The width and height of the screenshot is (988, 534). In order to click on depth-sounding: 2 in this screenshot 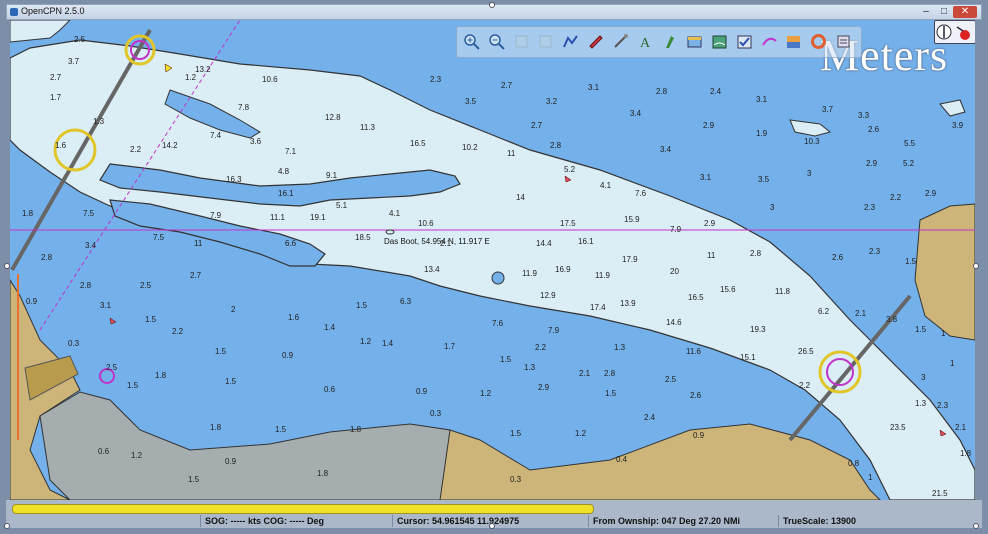, I will do `click(233, 309)`.